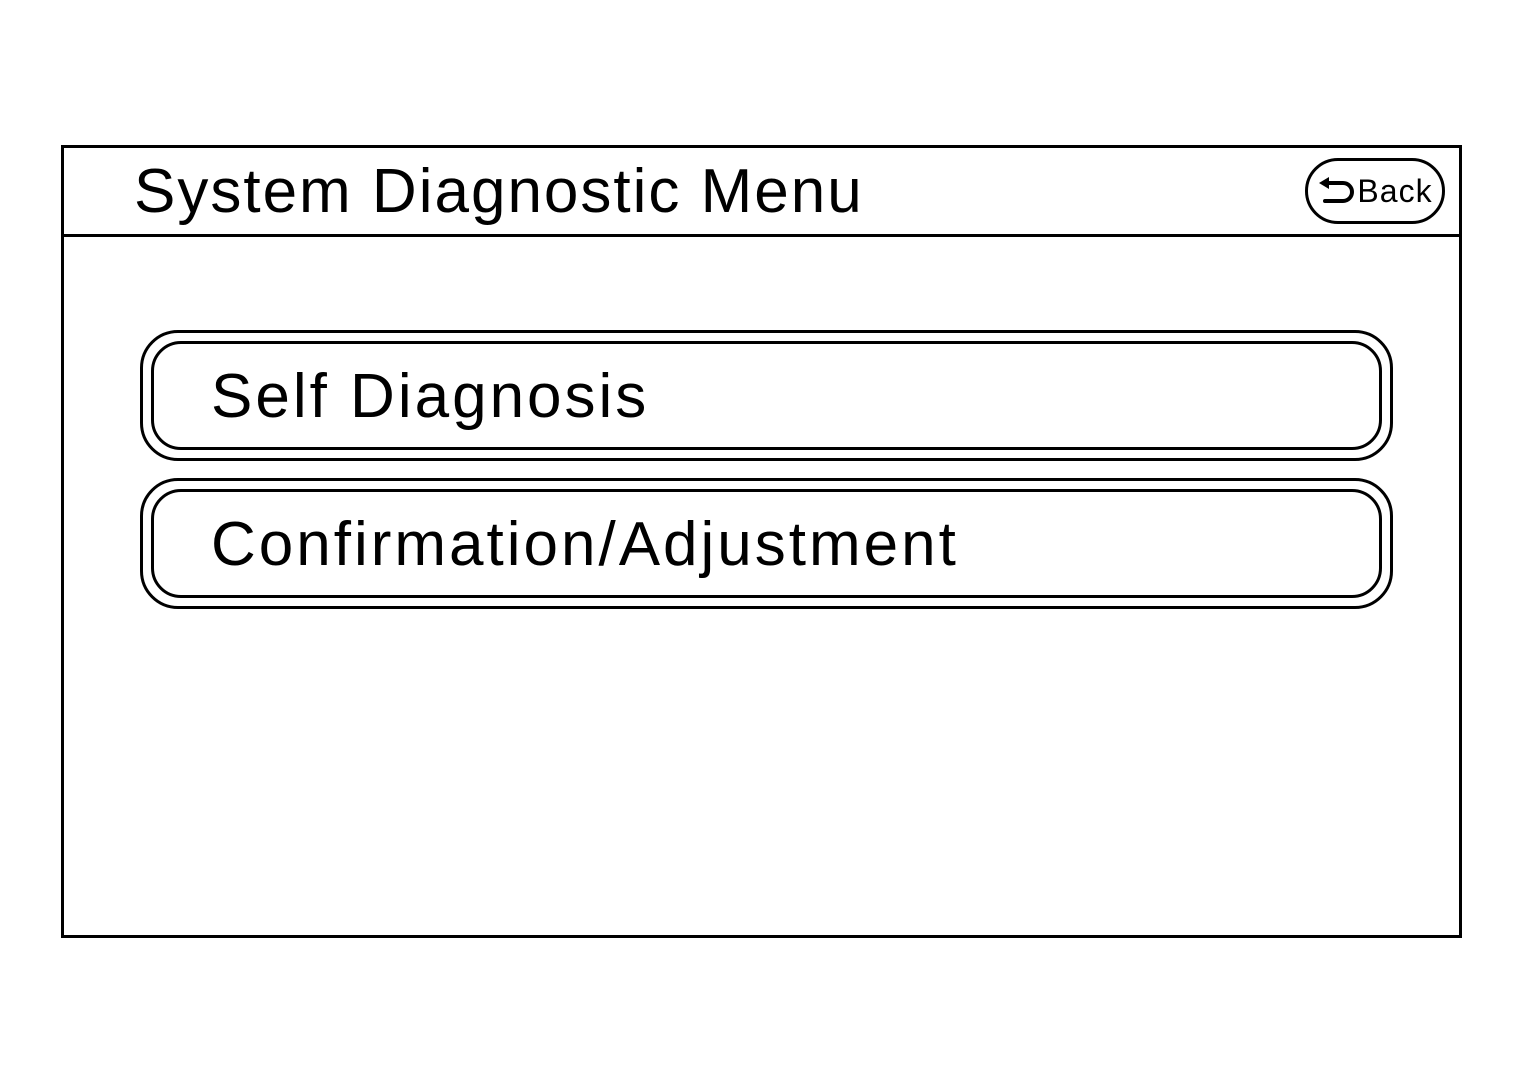  I want to click on back-button: Back, so click(1375, 191).